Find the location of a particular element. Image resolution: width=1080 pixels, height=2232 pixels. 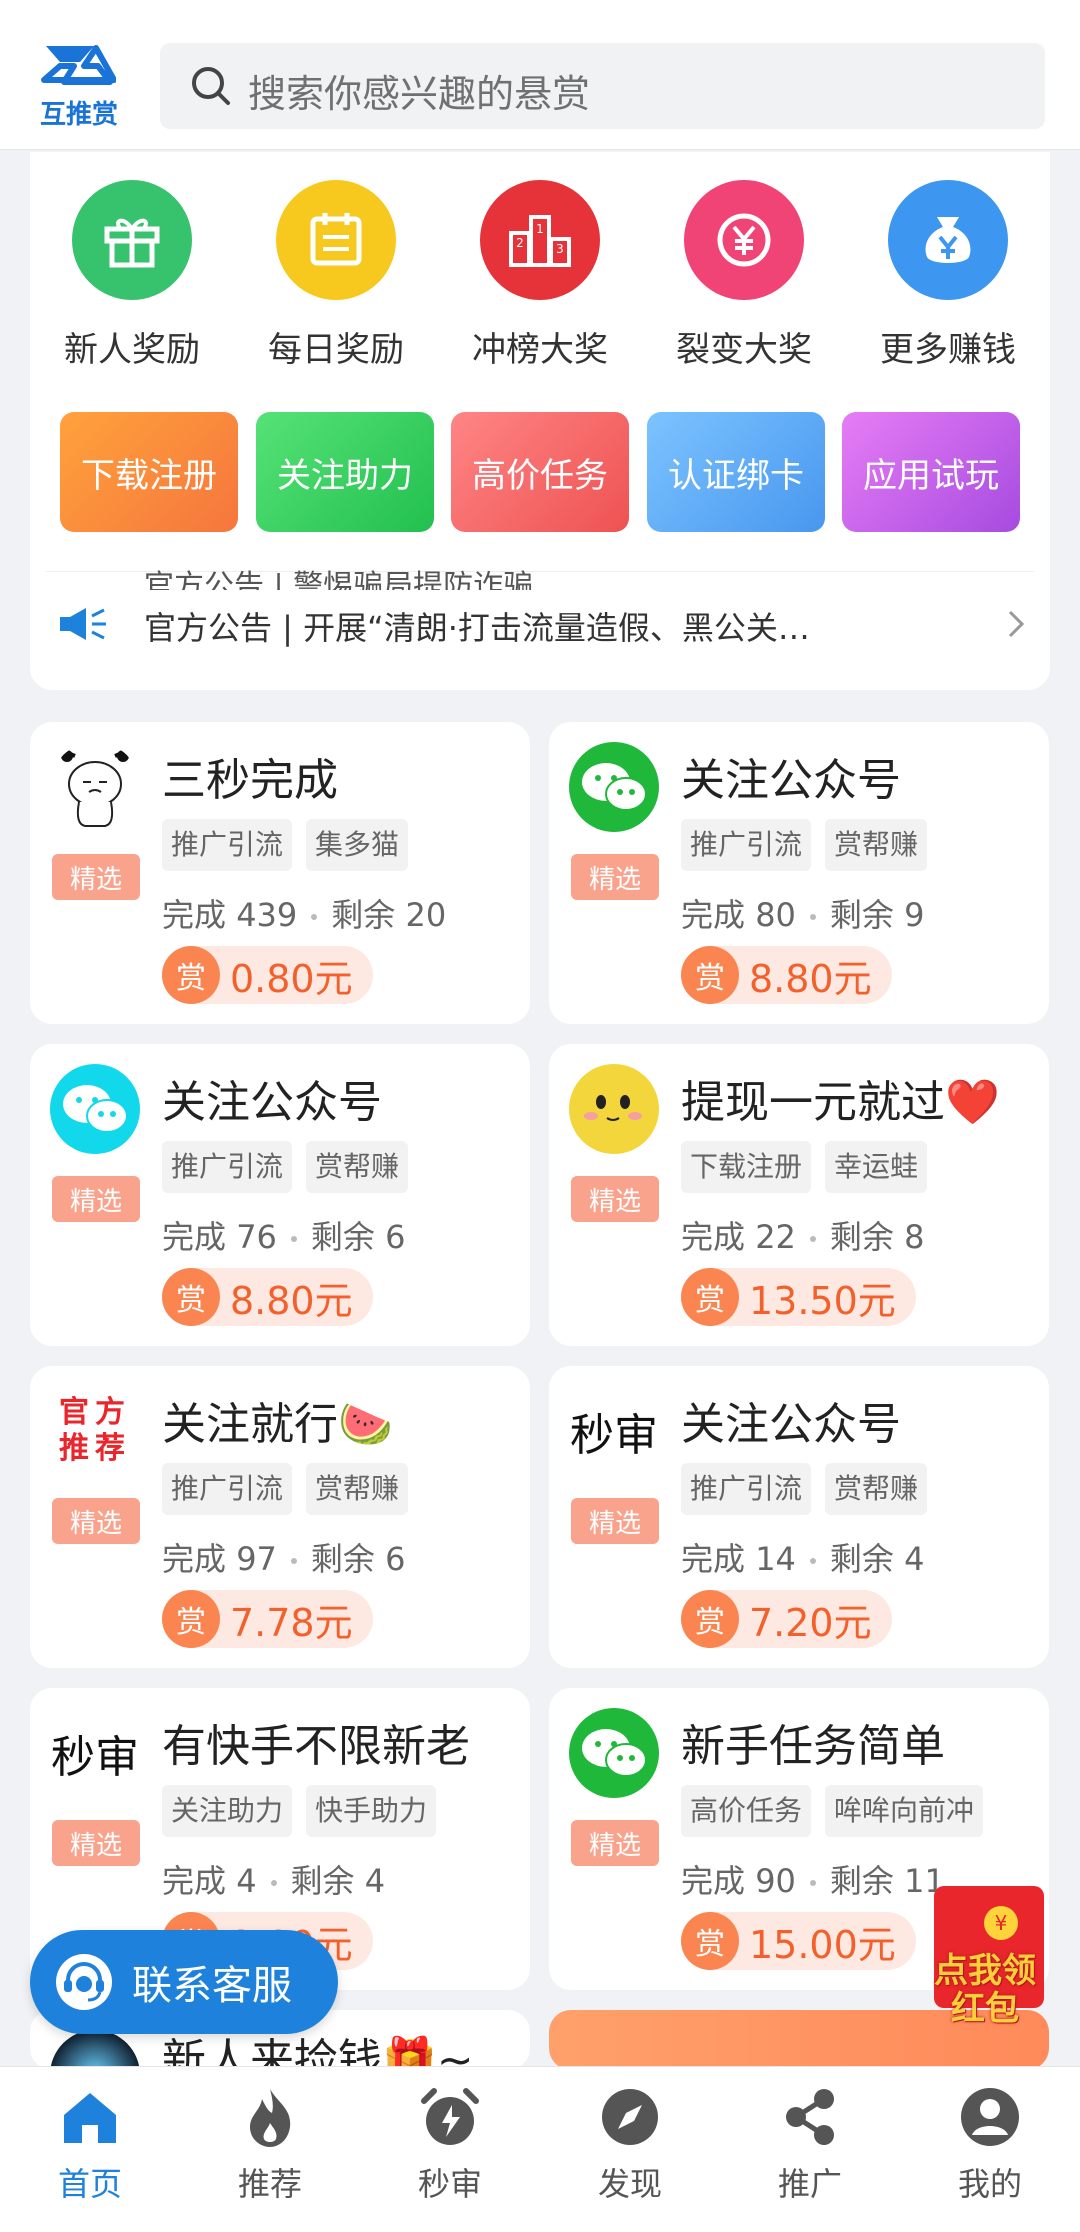

miaoshen-avatar: 秒审 is located at coordinates (95, 1753).